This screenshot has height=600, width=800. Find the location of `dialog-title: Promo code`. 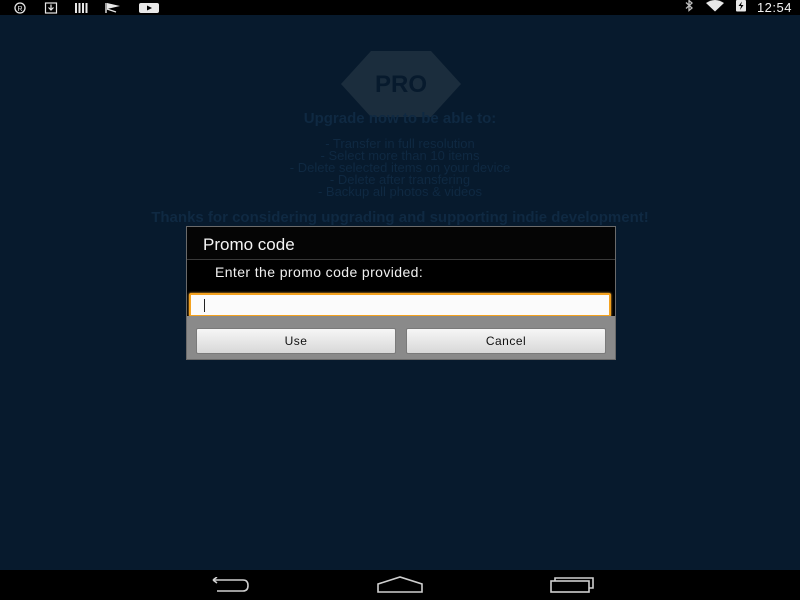

dialog-title: Promo code is located at coordinates (249, 244).